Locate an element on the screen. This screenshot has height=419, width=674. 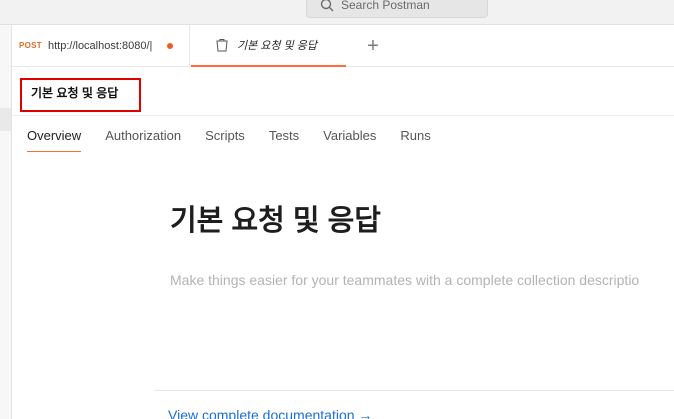
sidebar-collapsed is located at coordinates (6, 222).